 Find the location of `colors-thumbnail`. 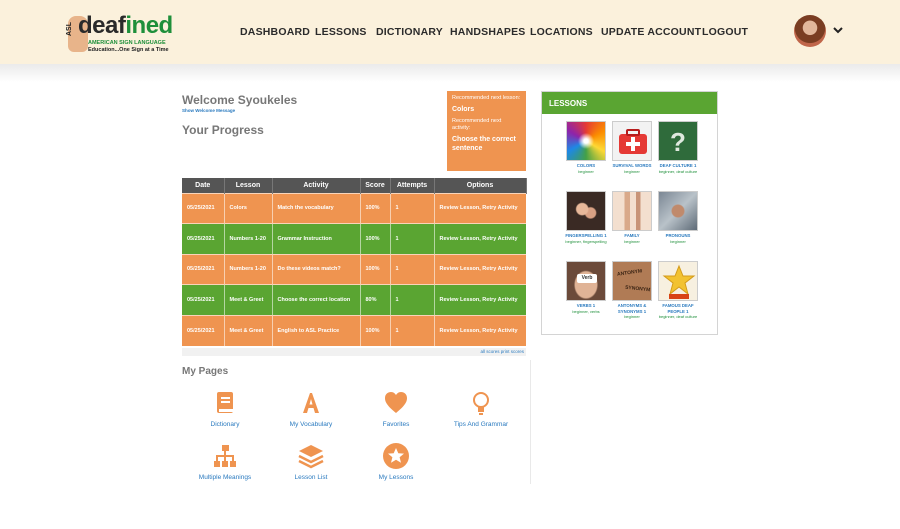

colors-thumbnail is located at coordinates (586, 141).